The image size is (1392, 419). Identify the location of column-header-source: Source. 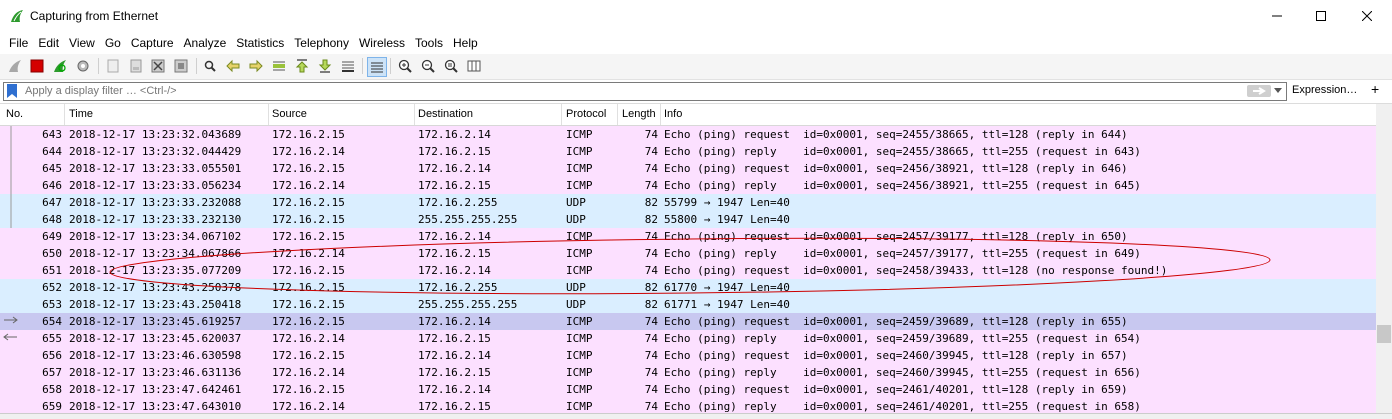
(289, 115).